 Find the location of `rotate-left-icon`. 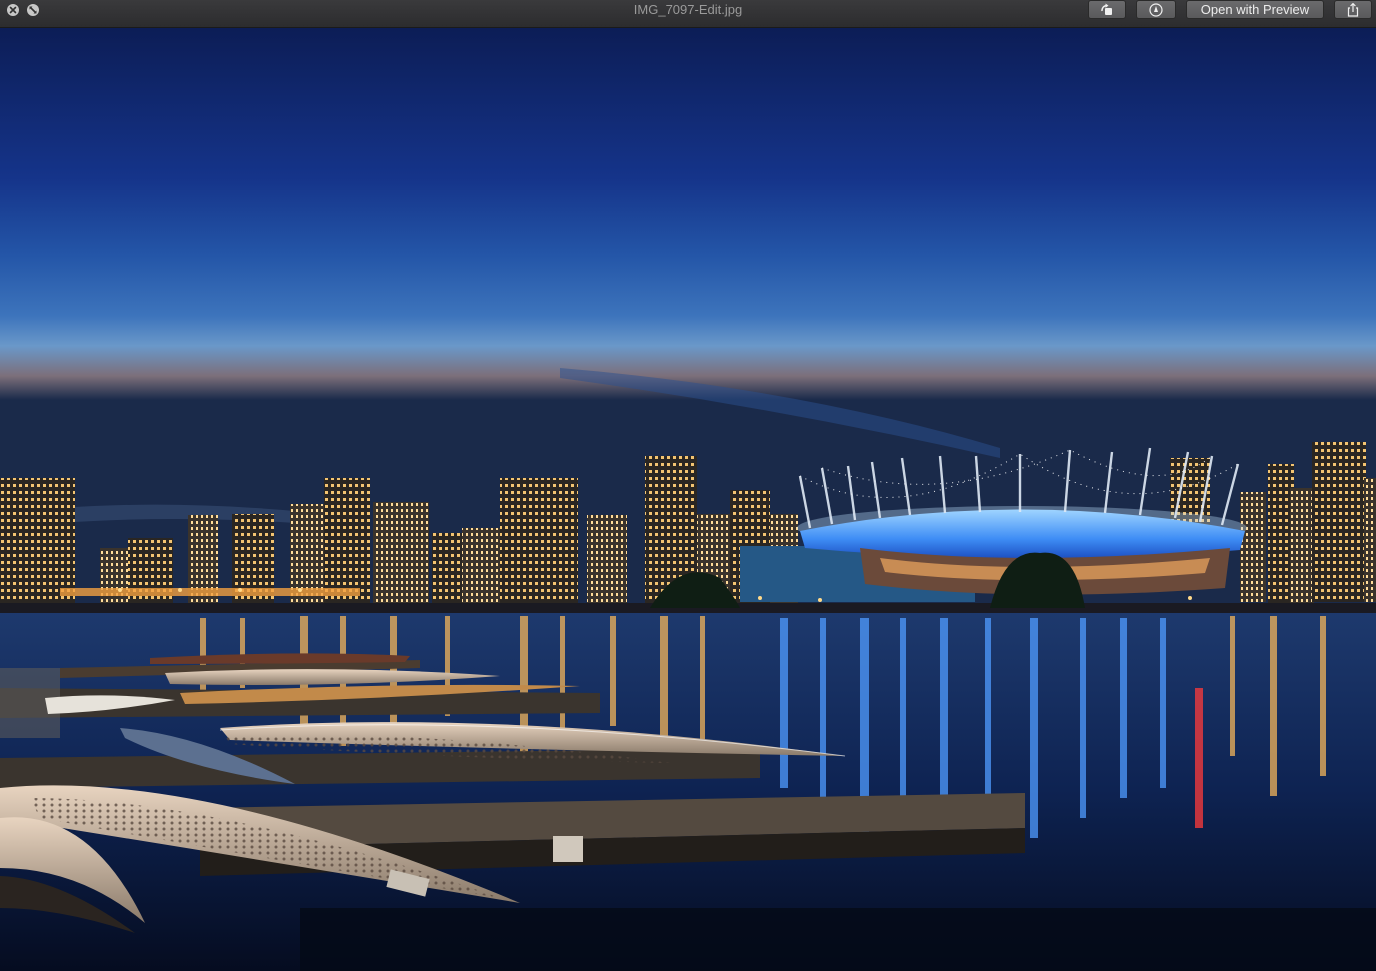

rotate-left-icon is located at coordinates (1106, 9).